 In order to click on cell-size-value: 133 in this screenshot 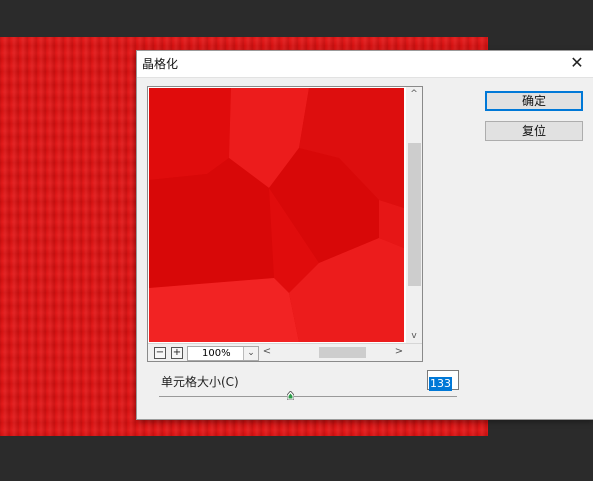, I will do `click(440, 384)`.